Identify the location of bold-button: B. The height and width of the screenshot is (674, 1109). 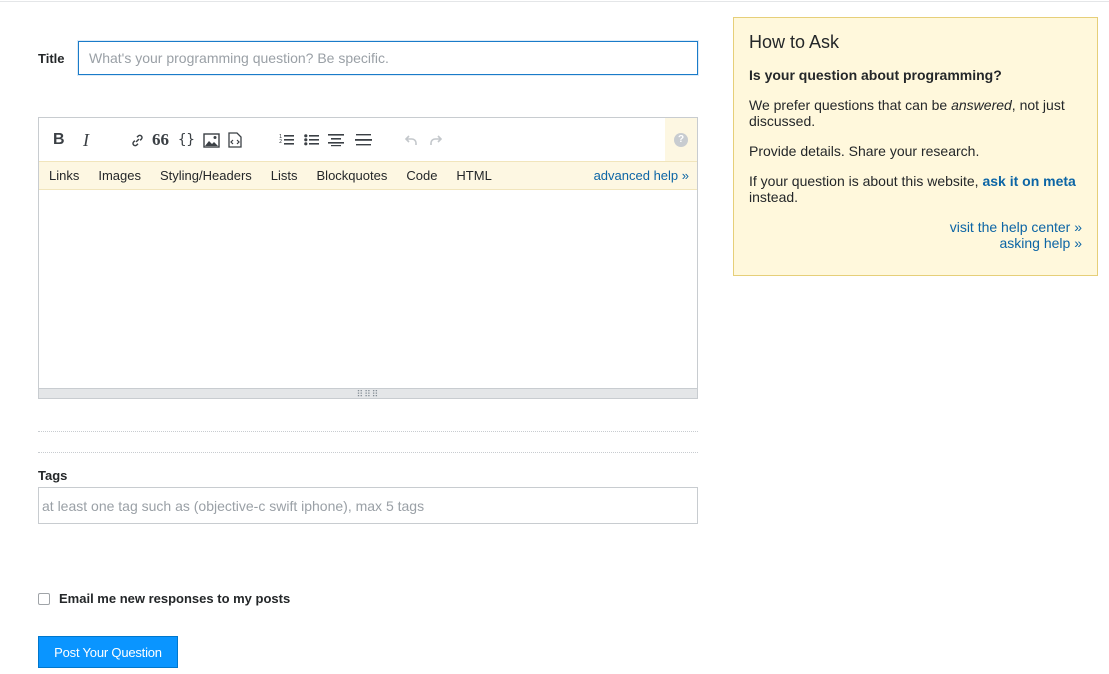
(59, 140).